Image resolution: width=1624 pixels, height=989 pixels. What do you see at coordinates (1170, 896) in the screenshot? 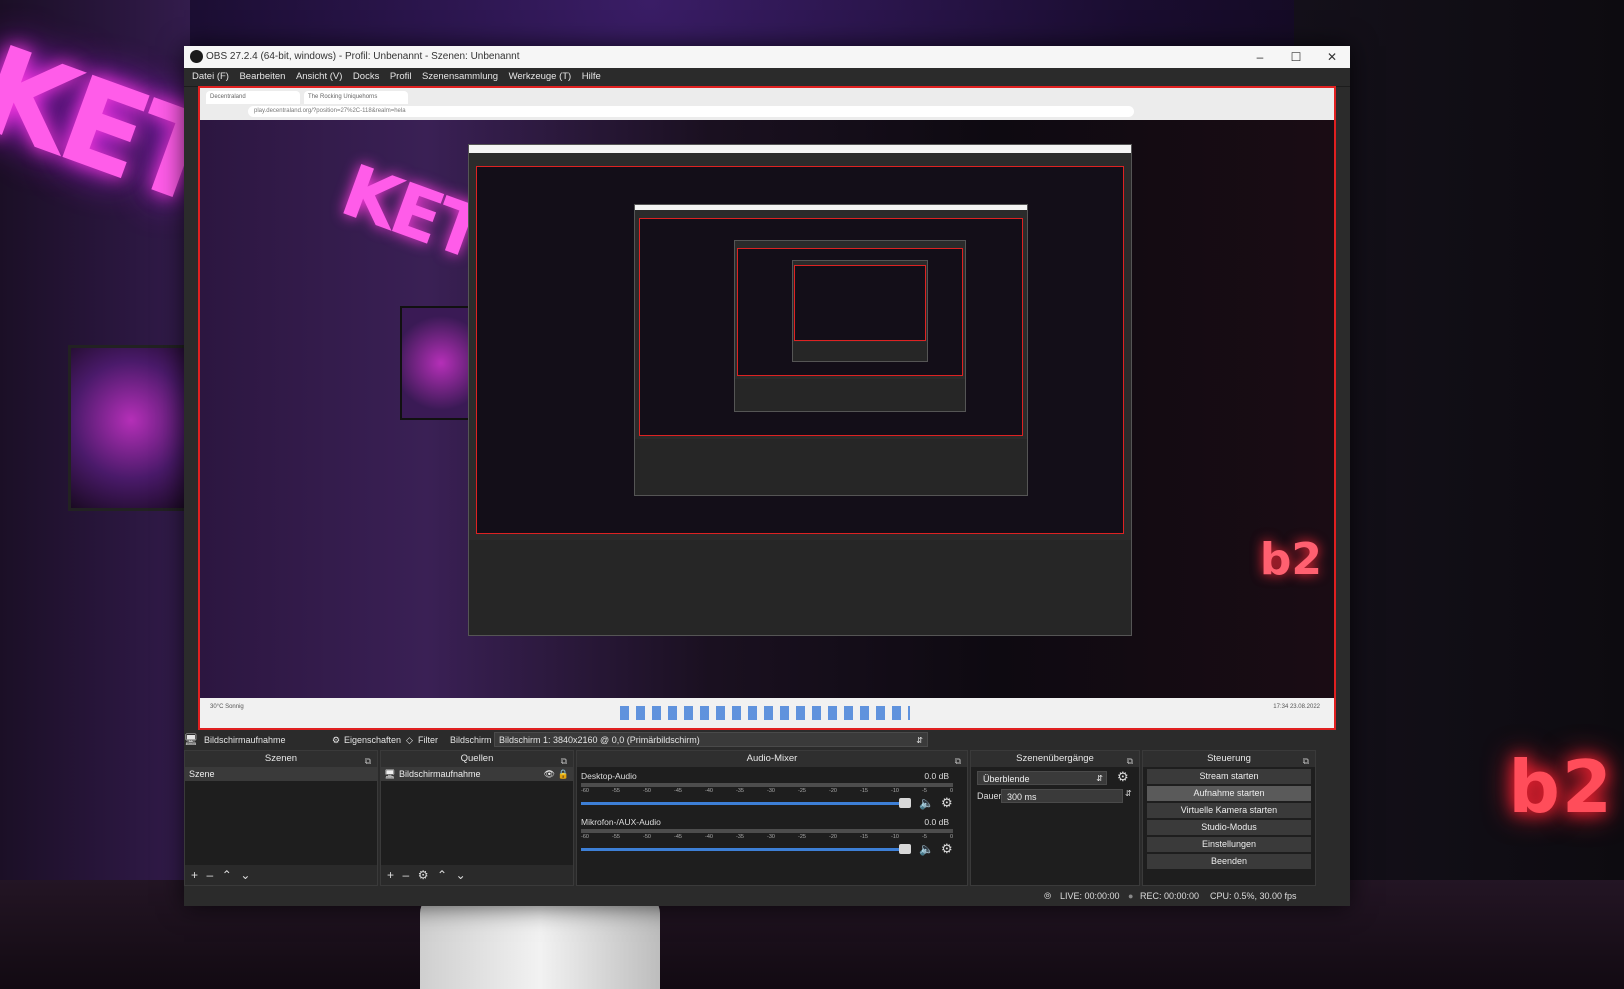
I see `rec-time: REC: 00:00:00` at bounding box center [1170, 896].